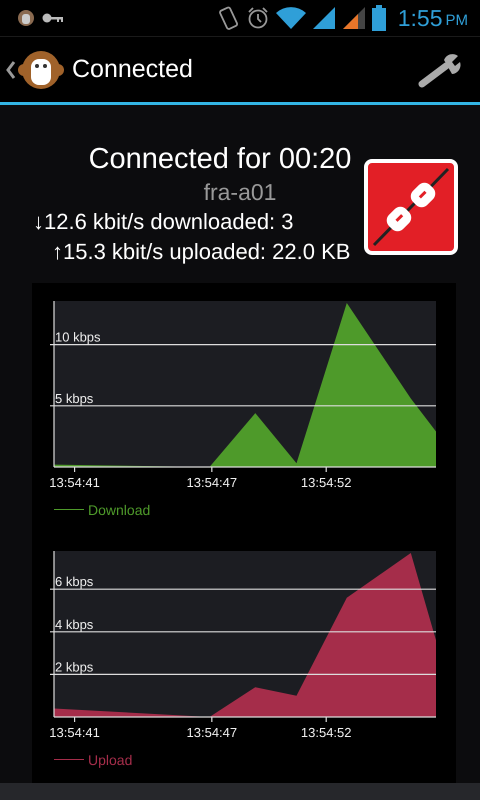  What do you see at coordinates (119, 510) in the screenshot?
I see `legend-label: Download` at bounding box center [119, 510].